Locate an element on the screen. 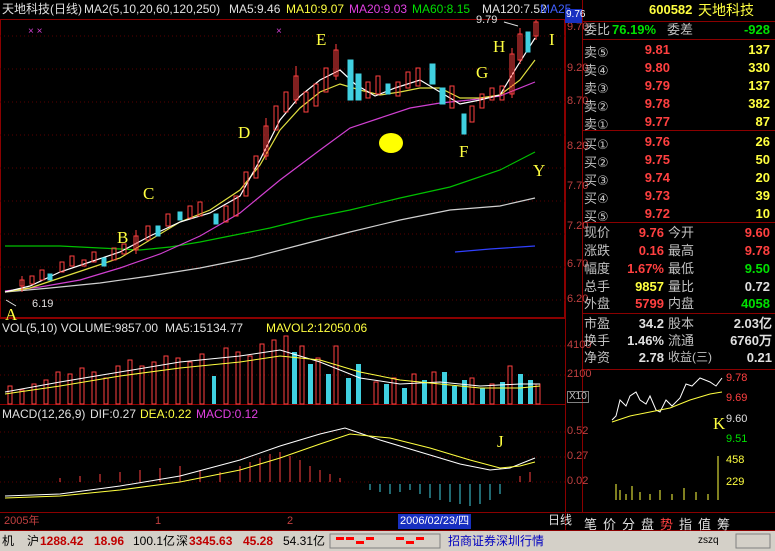 The height and width of the screenshot is (551, 775). annotation-j: J is located at coordinates (500, 441).